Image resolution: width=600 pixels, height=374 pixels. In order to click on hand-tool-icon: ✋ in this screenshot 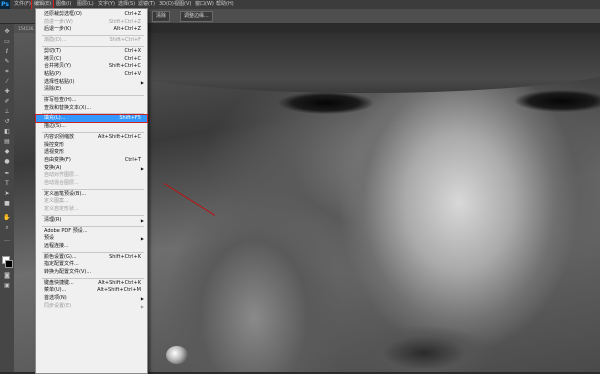, I will do `click(7, 218)`.